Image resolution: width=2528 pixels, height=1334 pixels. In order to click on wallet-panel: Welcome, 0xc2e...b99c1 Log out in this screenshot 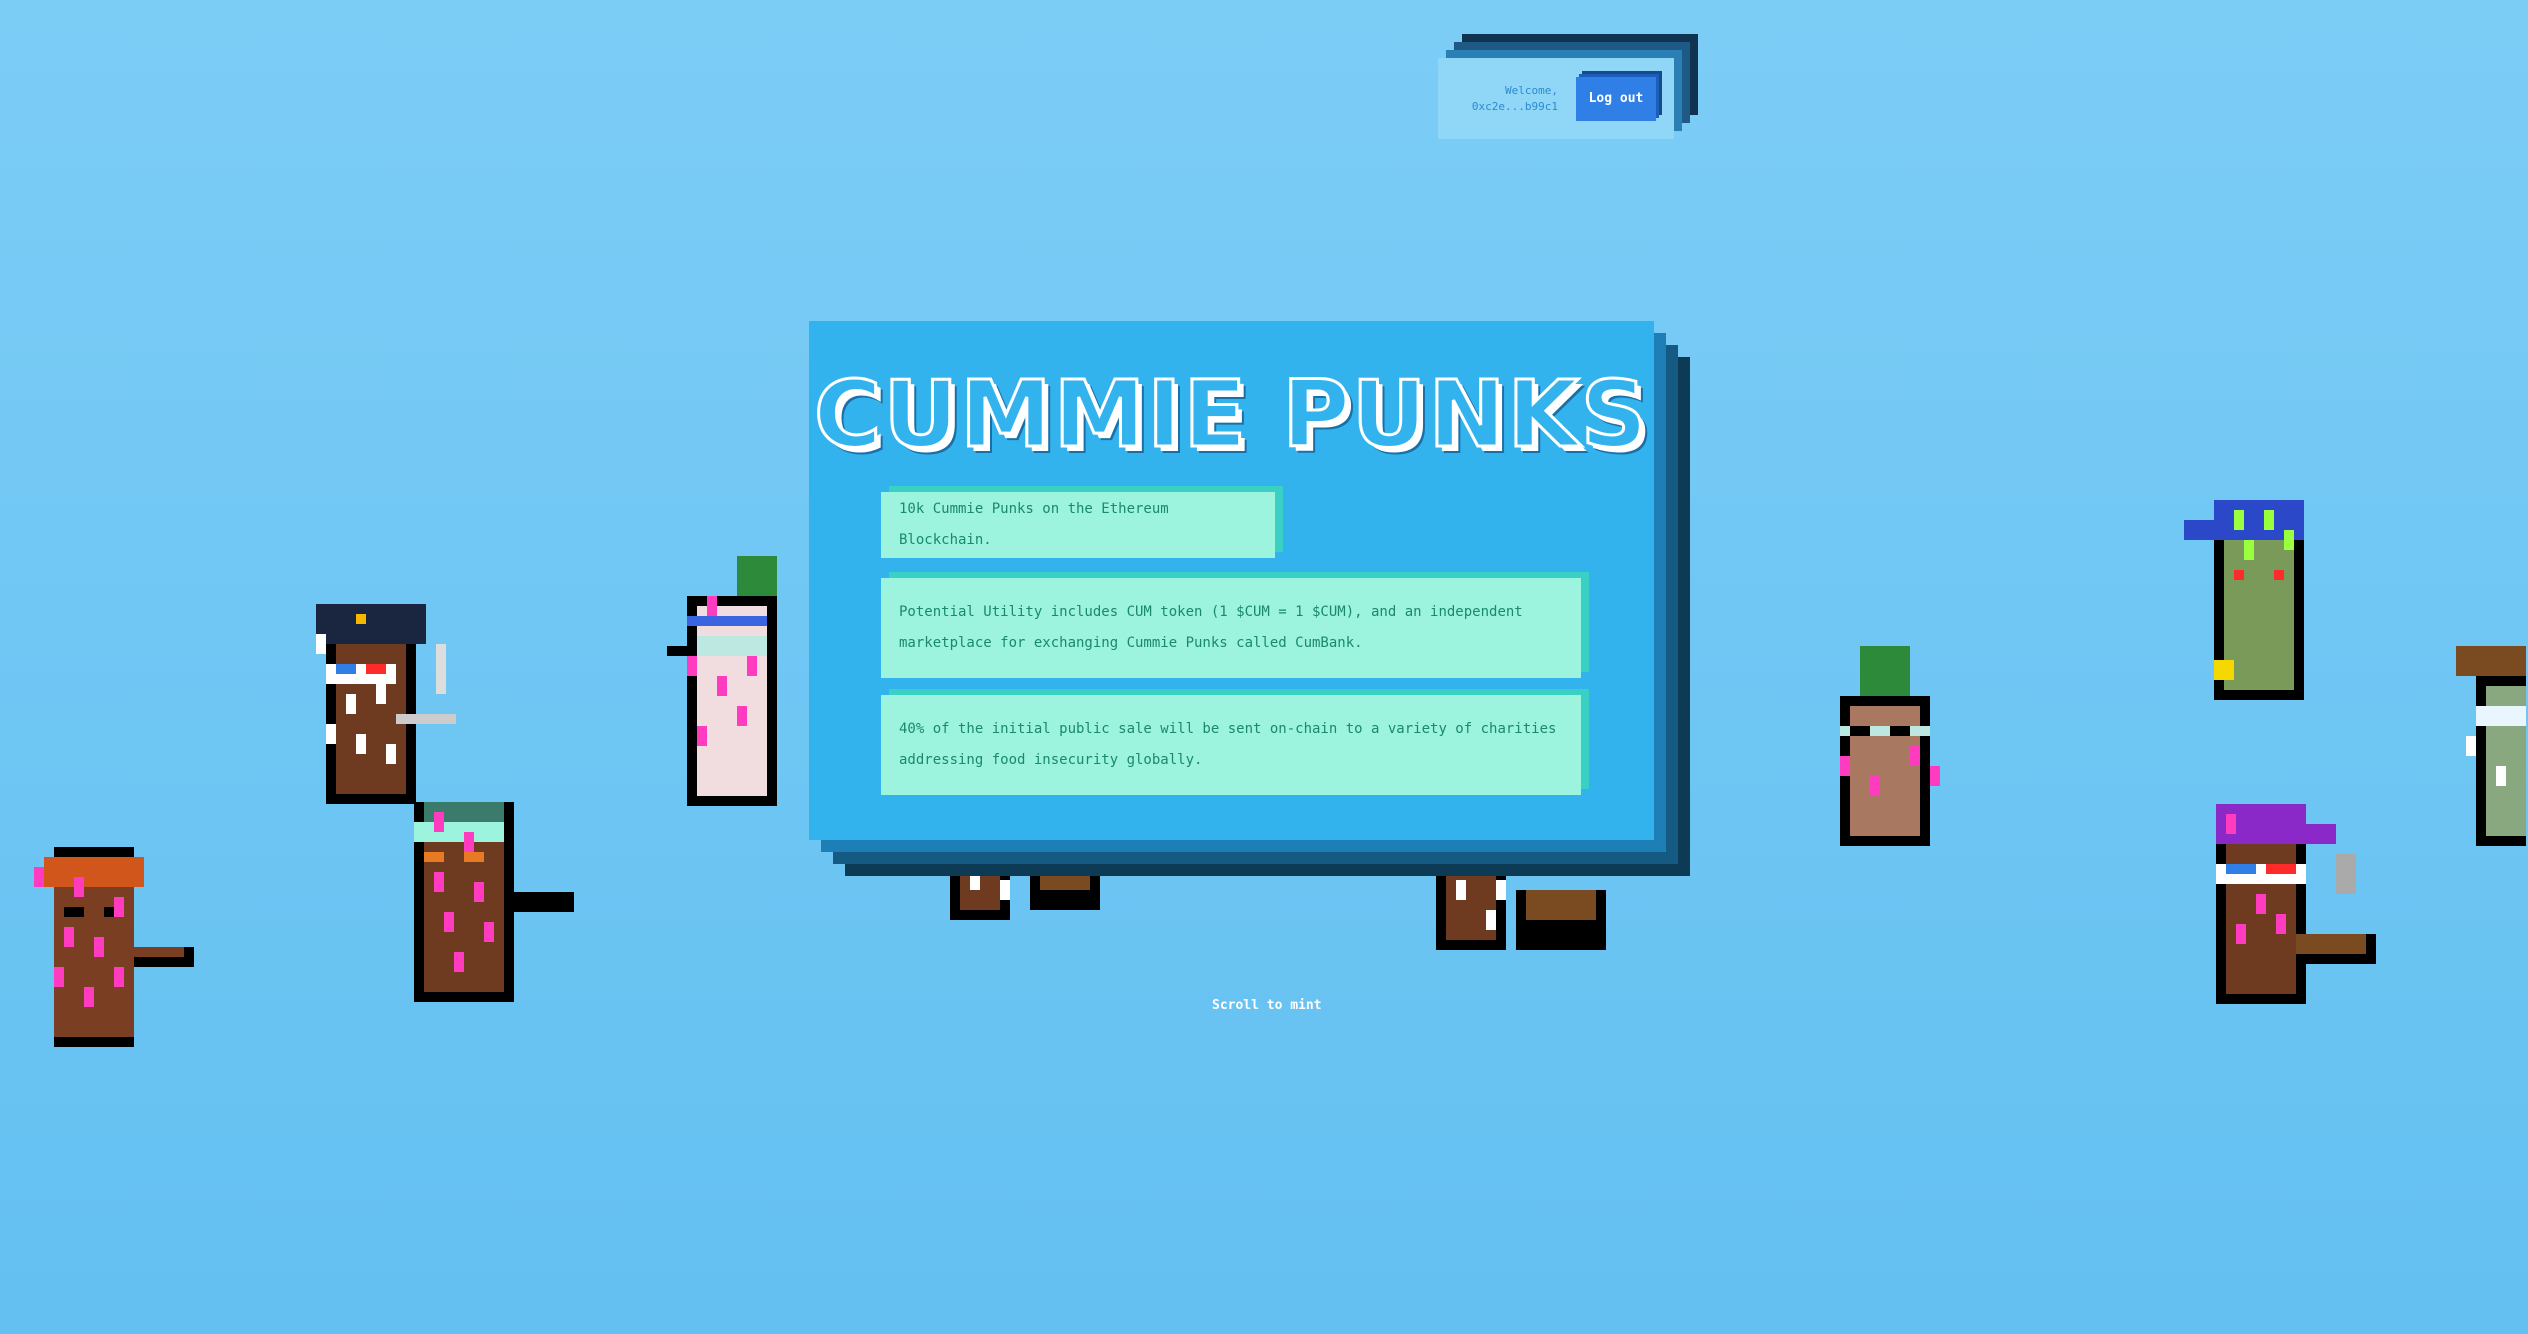, I will do `click(1556, 98)`.